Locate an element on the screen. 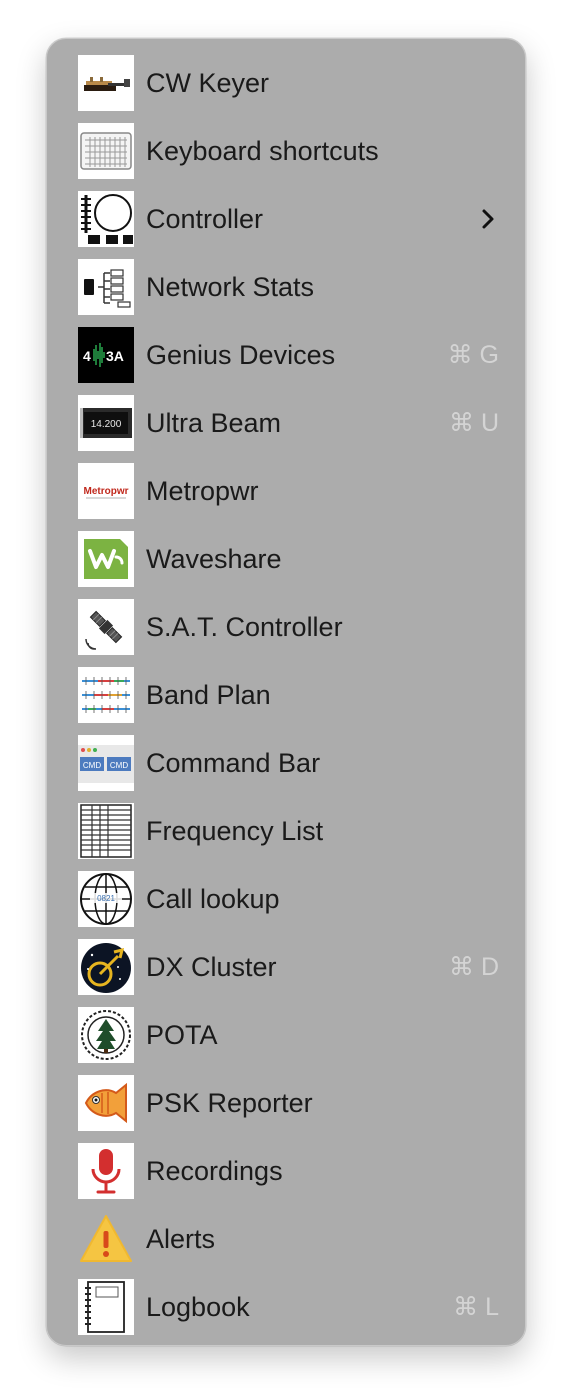 The height and width of the screenshot is (1400, 572). menu-item-label: POTA is located at coordinates (182, 1034).